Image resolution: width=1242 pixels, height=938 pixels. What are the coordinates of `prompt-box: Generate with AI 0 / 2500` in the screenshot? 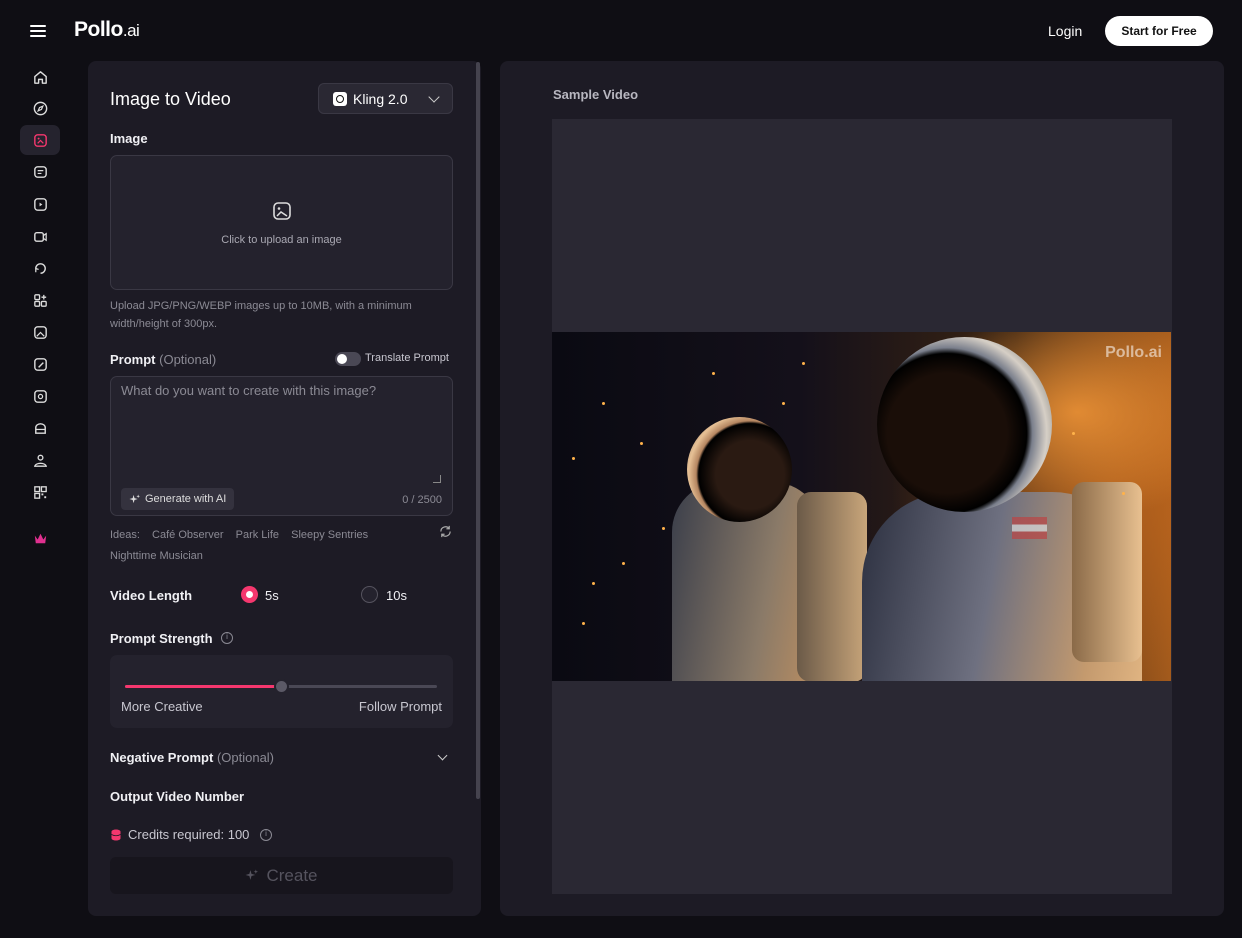 It's located at (281, 446).